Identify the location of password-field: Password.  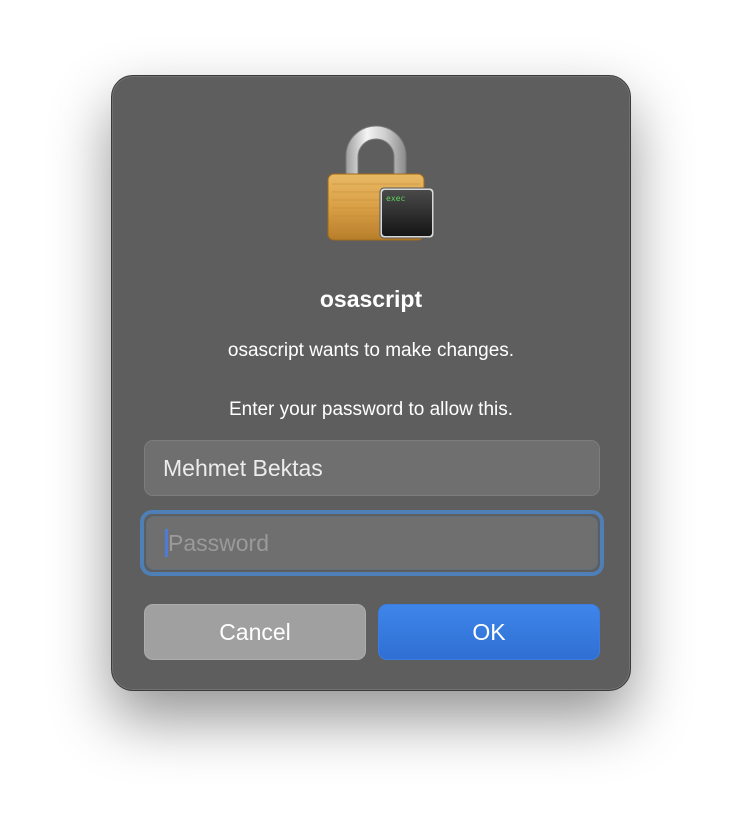
(372, 543).